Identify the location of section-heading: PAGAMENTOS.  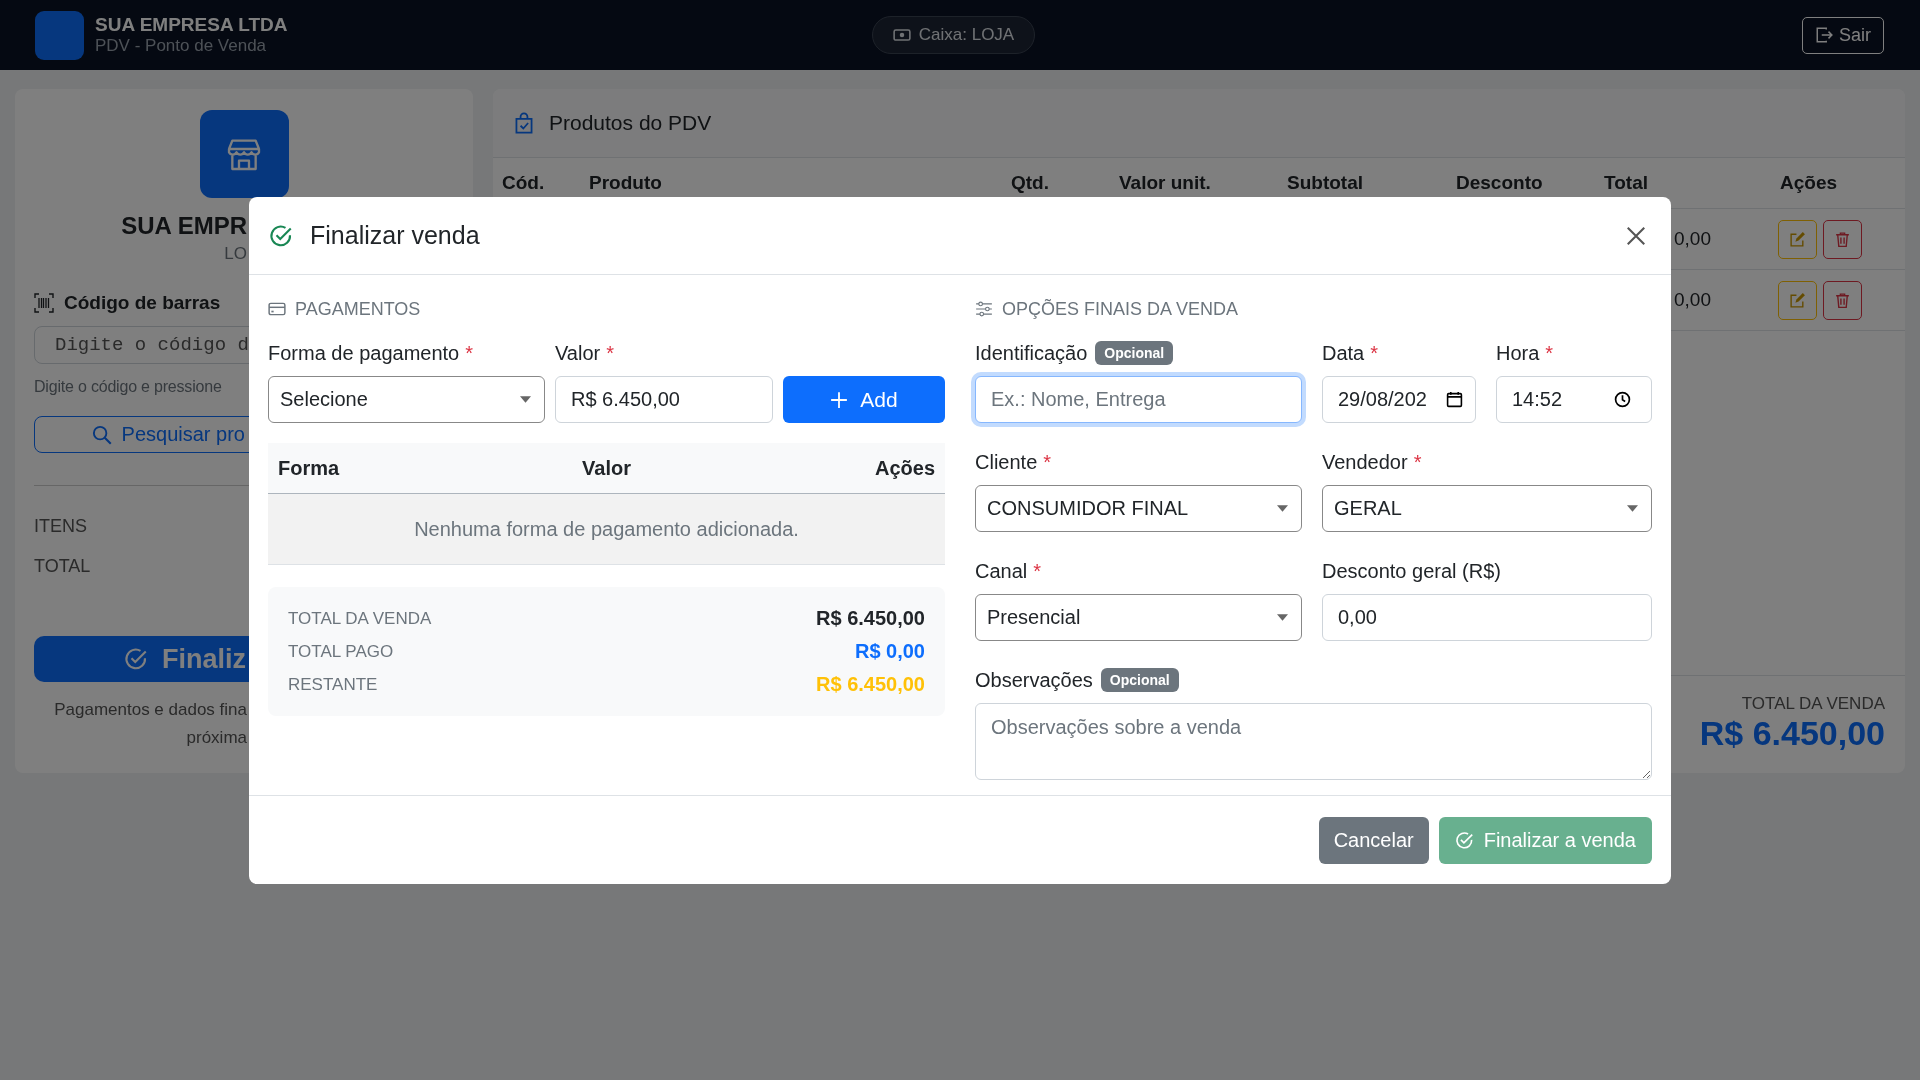
(358, 309).